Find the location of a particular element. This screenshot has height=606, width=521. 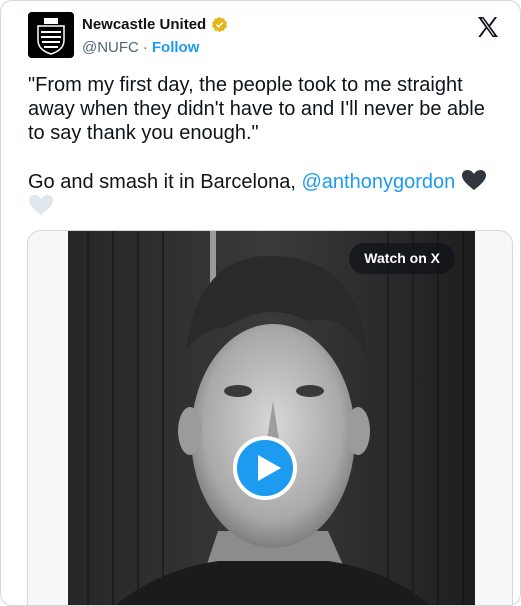

account-name-row: Newcastle United is located at coordinates (155, 24).